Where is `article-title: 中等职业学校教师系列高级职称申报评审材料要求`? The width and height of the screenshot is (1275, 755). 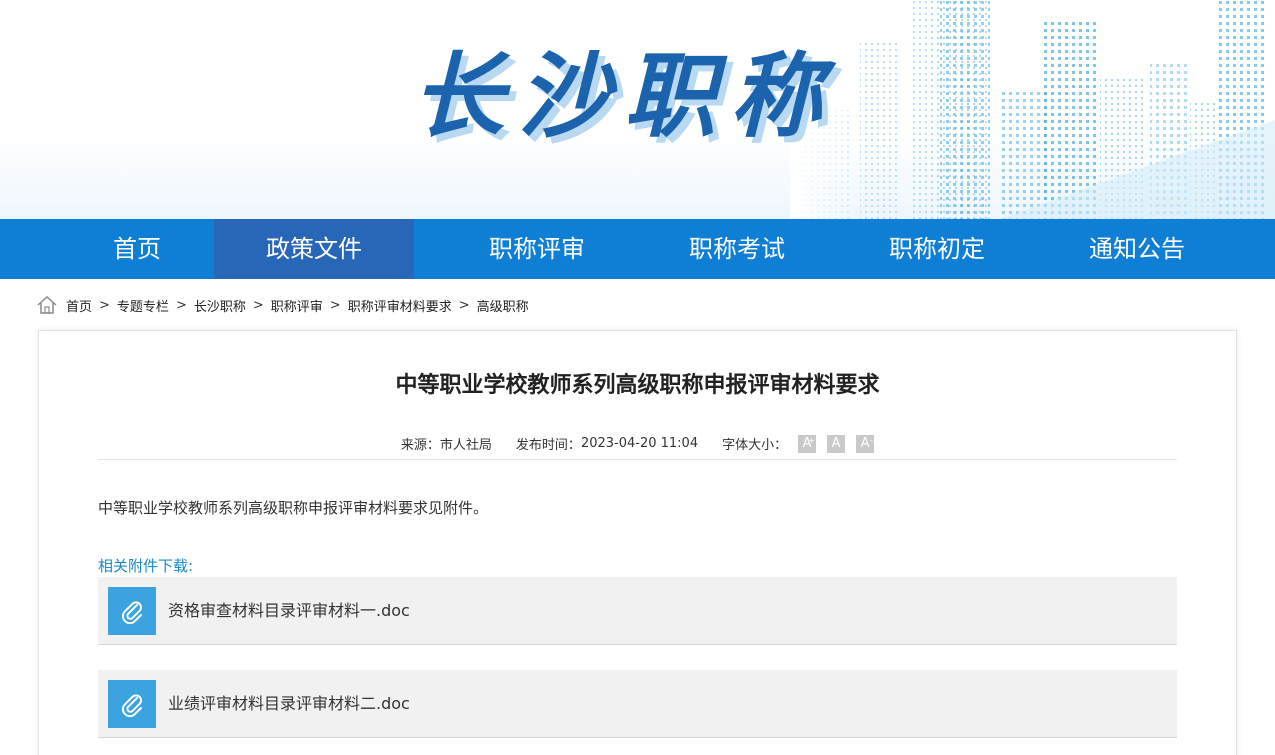
article-title: 中等职业学校教师系列高级职称申报评审材料要求 is located at coordinates (637, 385).